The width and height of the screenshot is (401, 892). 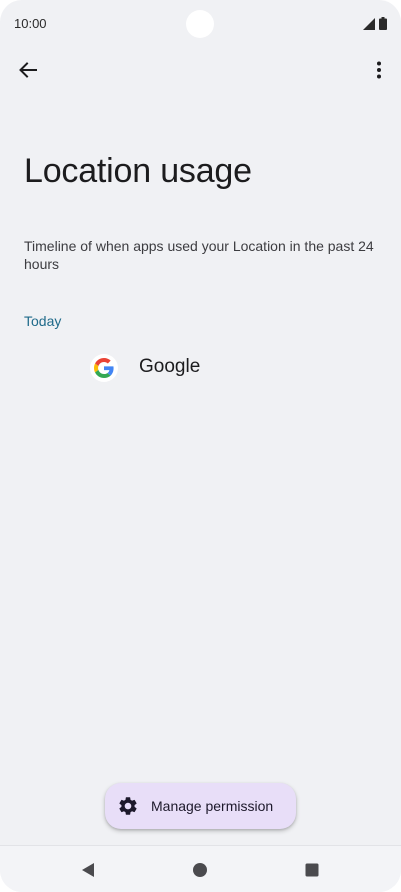 I want to click on app-usage-row-google: Google, so click(x=200, y=368).